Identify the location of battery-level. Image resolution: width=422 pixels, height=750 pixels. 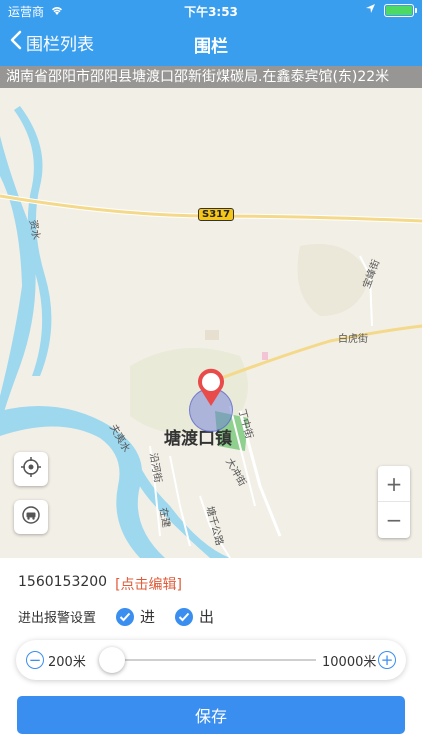
(399, 10).